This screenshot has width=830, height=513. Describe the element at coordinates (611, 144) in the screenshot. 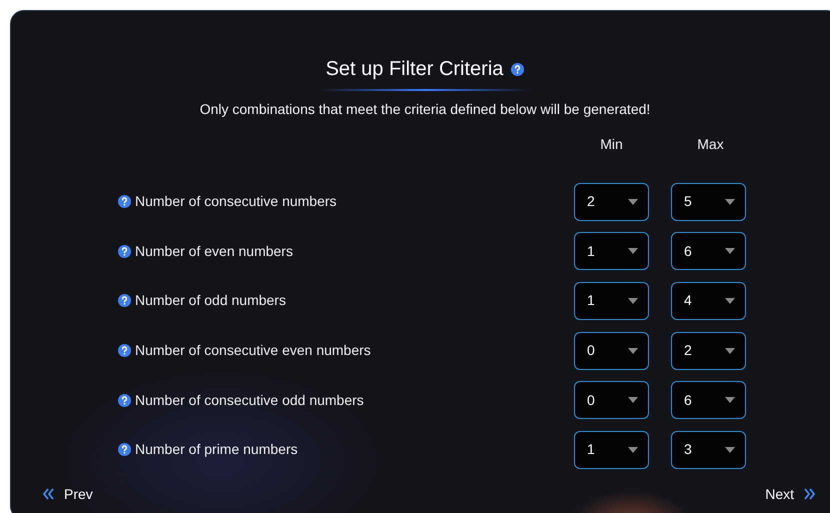

I see `column-header: Min` at that location.